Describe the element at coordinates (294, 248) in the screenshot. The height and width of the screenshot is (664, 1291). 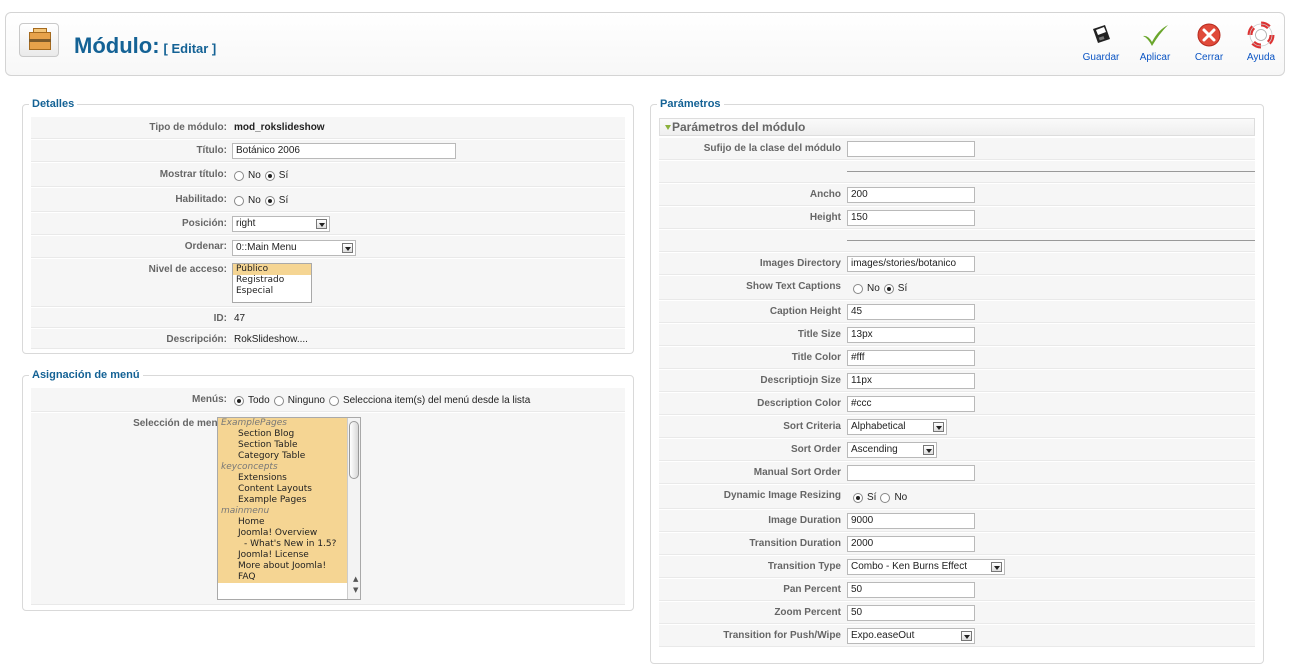
I see `order-select: 0::Main Menu` at that location.